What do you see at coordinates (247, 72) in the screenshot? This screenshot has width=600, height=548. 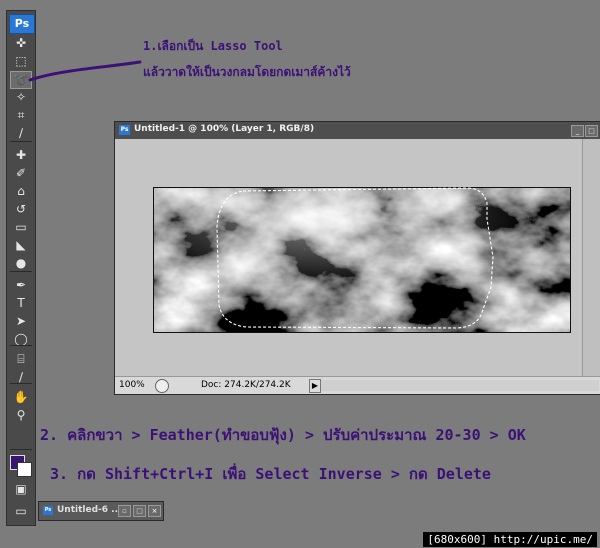 I see `annotation-step1-line2: แล้ววาดให้เป็นวงกลมโดยกดเมาส์ค้างไว้` at bounding box center [247, 72].